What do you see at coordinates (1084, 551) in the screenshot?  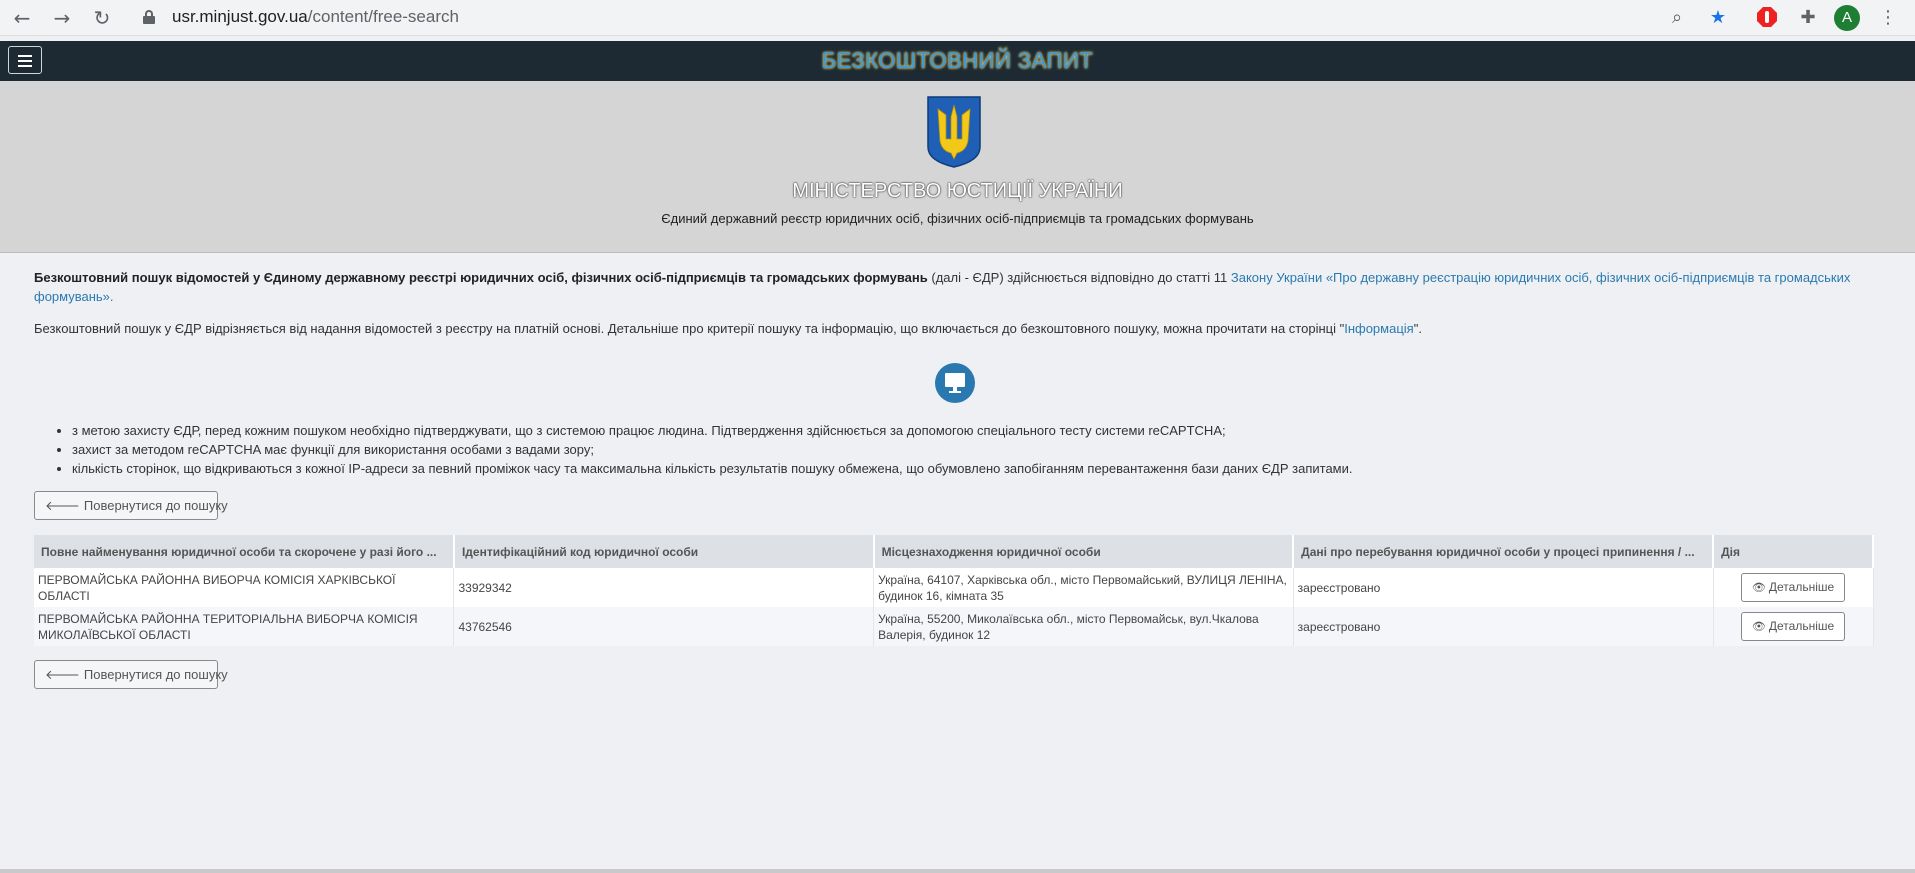 I see `col-header-address: Місцезнаходження юридичної особи` at bounding box center [1084, 551].